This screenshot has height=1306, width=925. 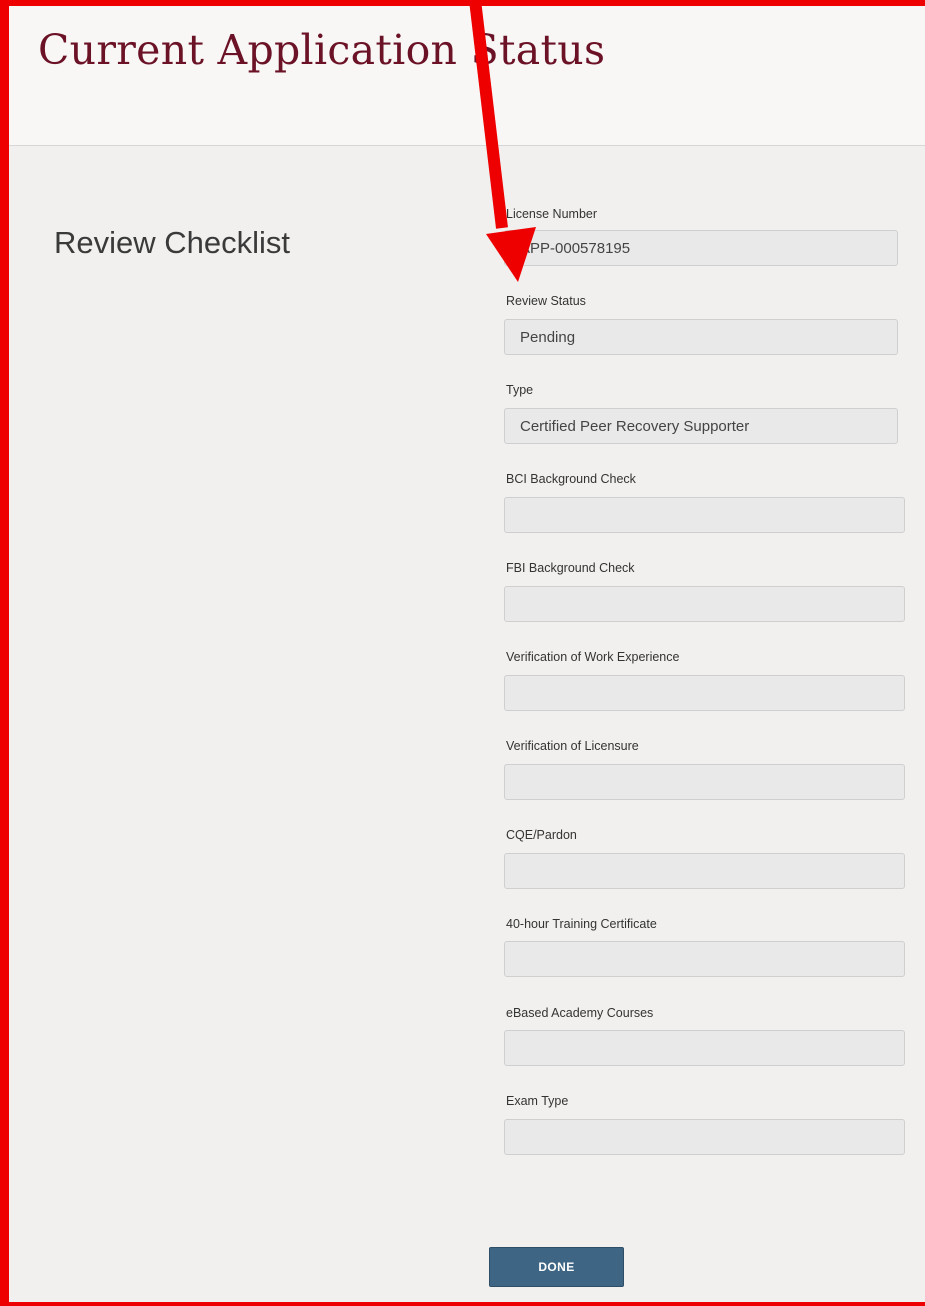 What do you see at coordinates (580, 1013) in the screenshot?
I see `ebased-academy-label: eBased Academy Courses` at bounding box center [580, 1013].